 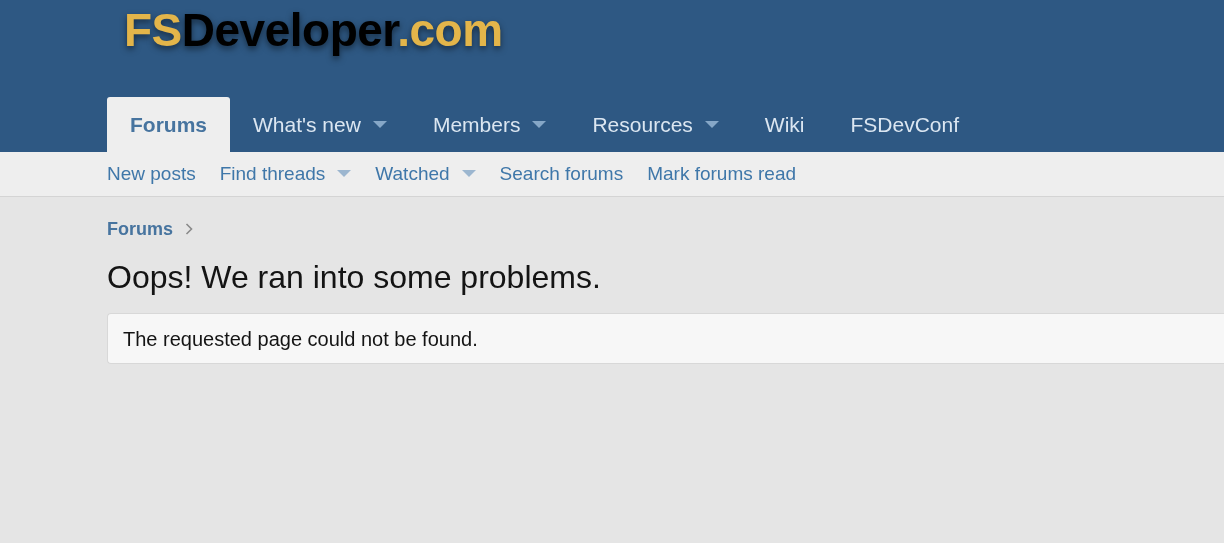 What do you see at coordinates (655, 124) in the screenshot?
I see `nav-tab: Resources` at bounding box center [655, 124].